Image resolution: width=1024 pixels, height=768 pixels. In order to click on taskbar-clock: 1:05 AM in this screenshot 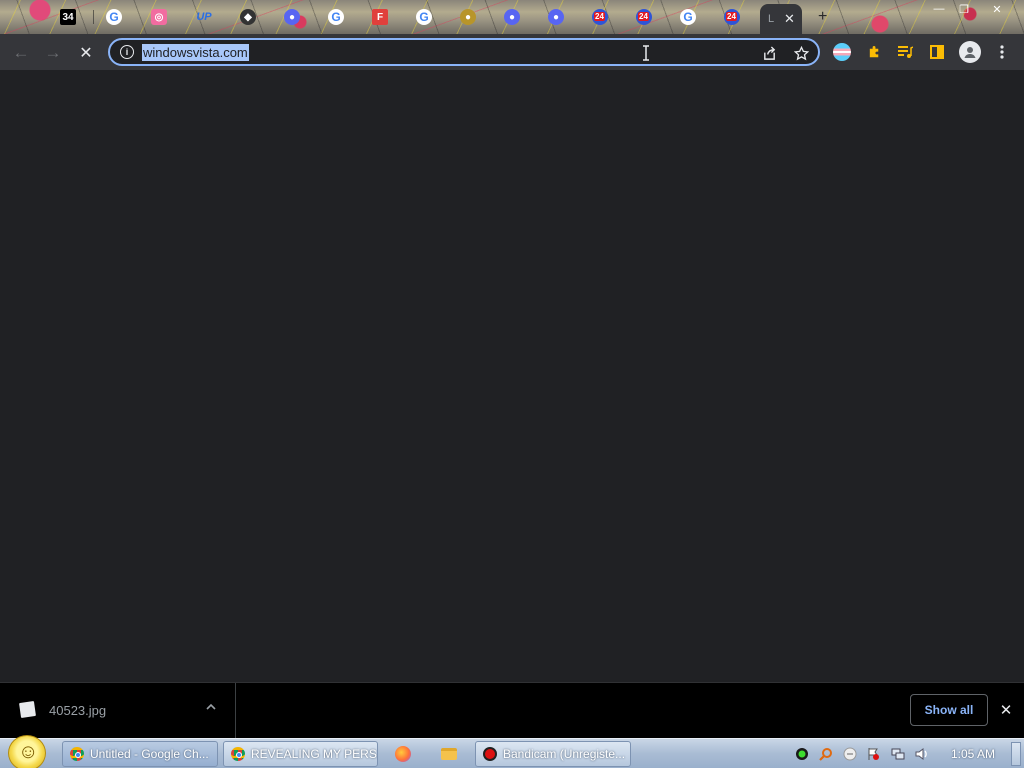, I will do `click(973, 754)`.